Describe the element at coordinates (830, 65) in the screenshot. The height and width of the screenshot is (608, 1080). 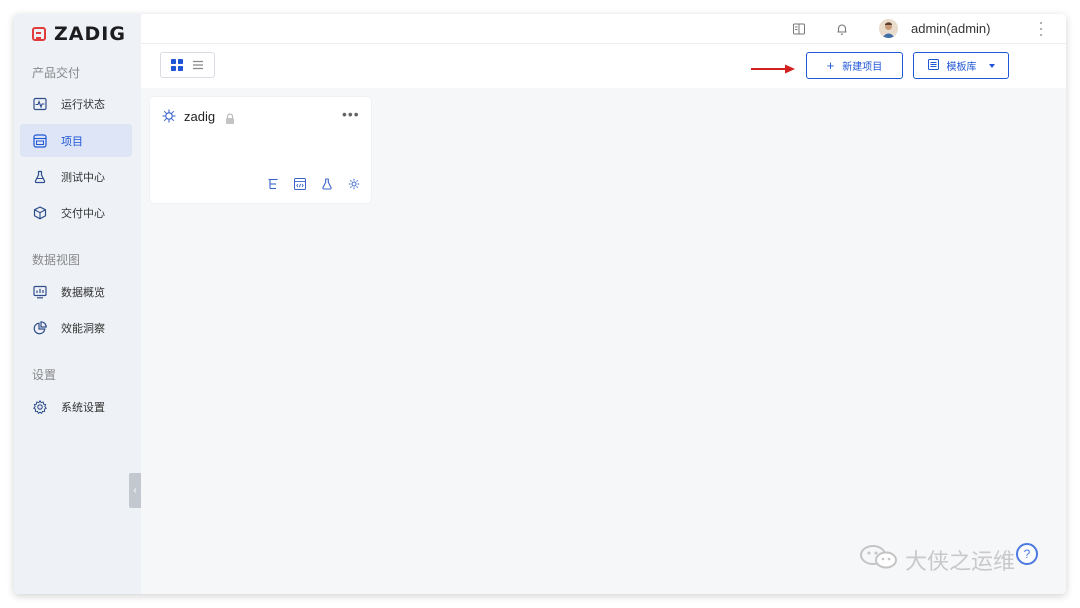
I see `plus-icon: +` at that location.